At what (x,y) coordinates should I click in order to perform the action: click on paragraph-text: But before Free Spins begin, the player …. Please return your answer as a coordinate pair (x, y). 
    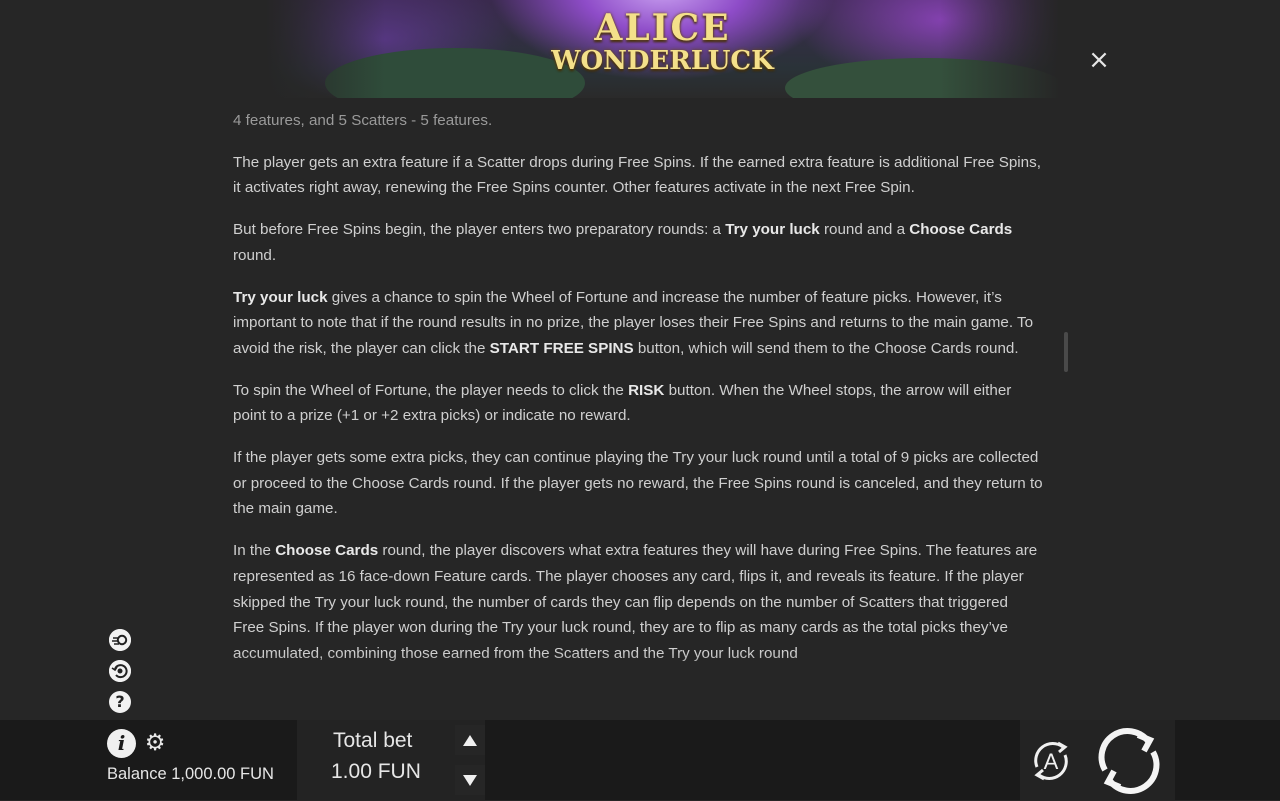
    Looking at the image, I should click on (479, 230).